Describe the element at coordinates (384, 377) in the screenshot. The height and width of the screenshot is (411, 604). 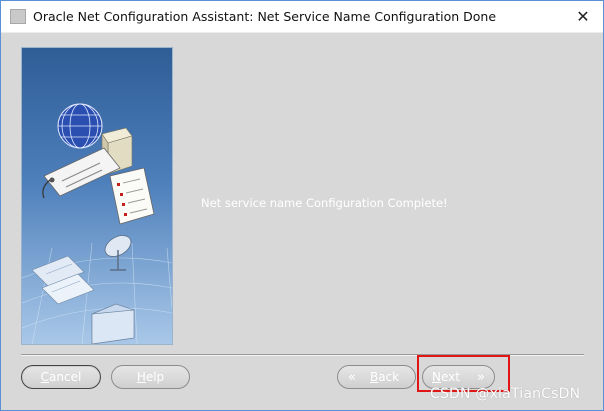
I see `back-button-label: Back` at that location.